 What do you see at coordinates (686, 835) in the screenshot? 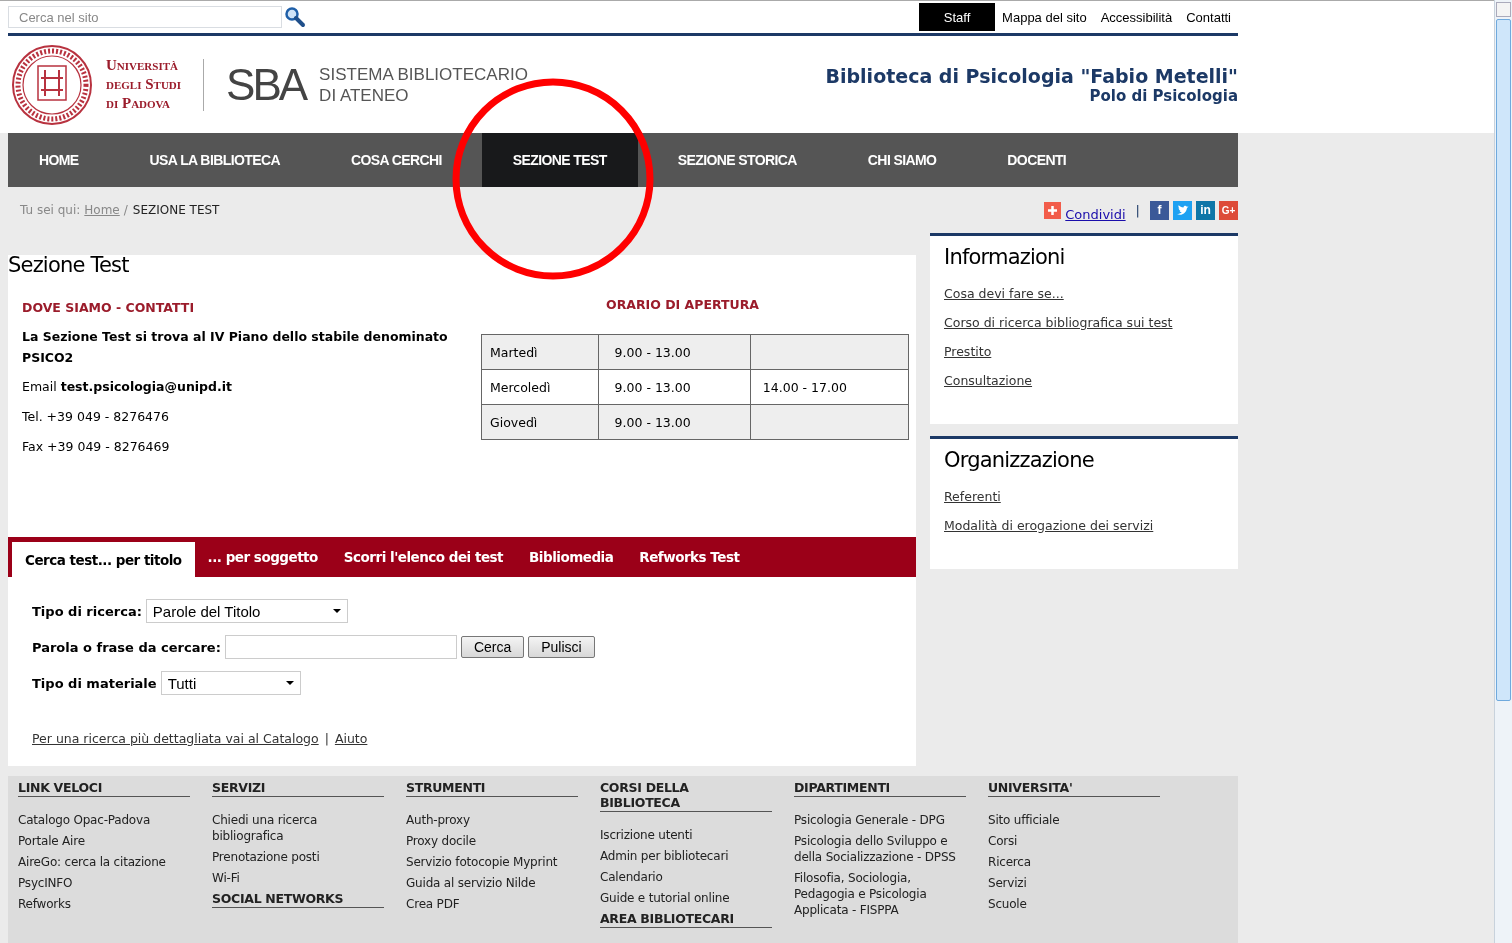
I see `footer-link: Iscrizione utenti` at bounding box center [686, 835].